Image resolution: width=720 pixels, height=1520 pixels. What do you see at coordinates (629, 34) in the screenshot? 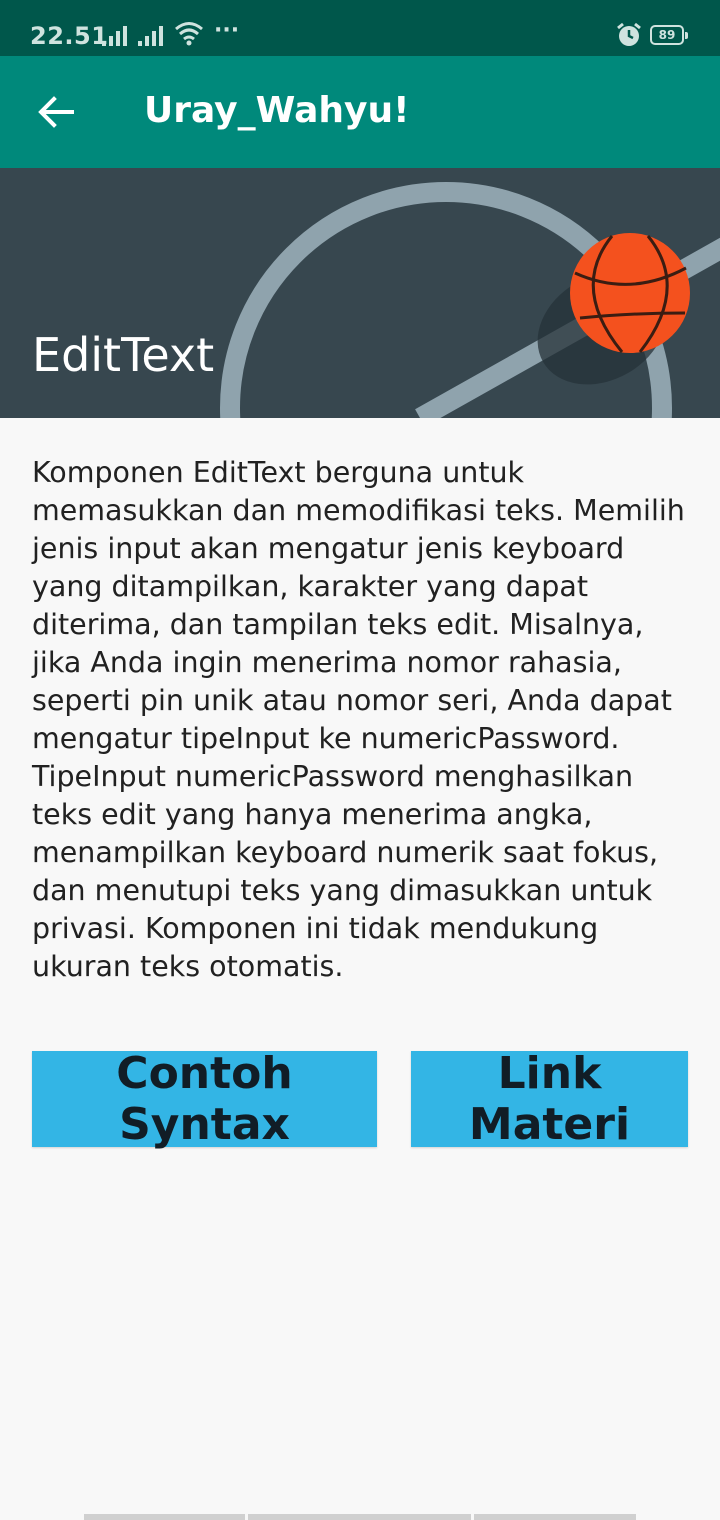
I see `alarm-icon` at bounding box center [629, 34].